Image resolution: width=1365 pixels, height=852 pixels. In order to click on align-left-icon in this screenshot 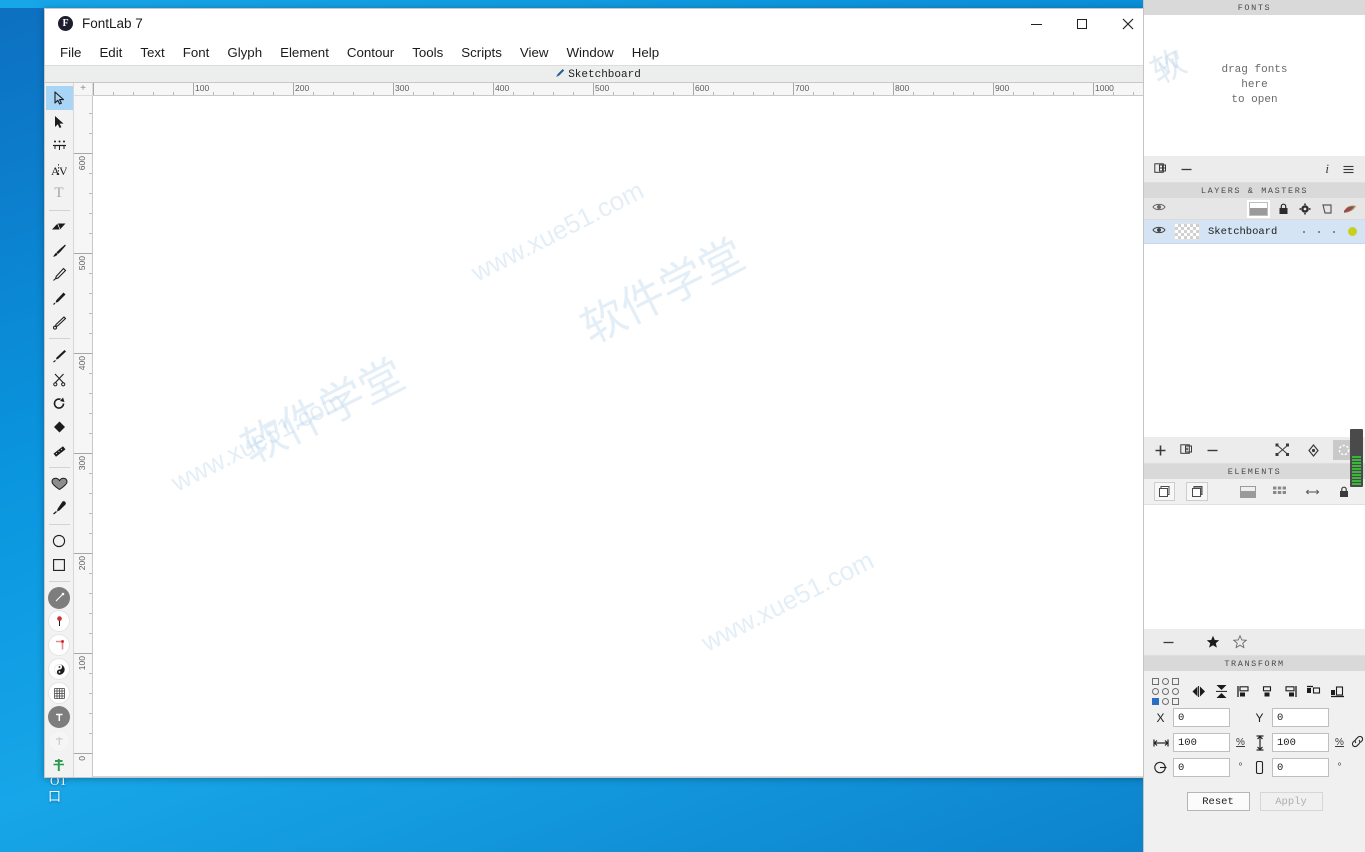, I will do `click(1244, 691)`.